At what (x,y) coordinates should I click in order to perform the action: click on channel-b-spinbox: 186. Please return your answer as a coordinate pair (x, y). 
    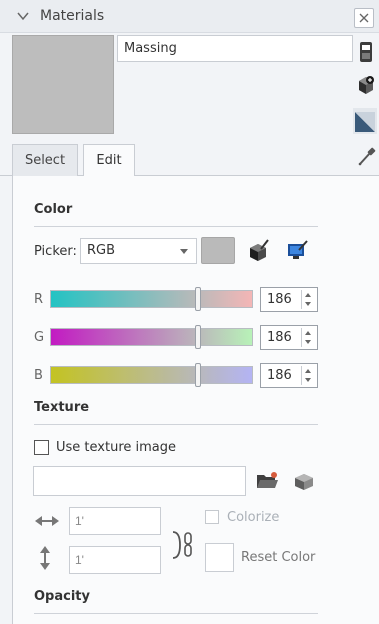
    Looking at the image, I should click on (289, 375).